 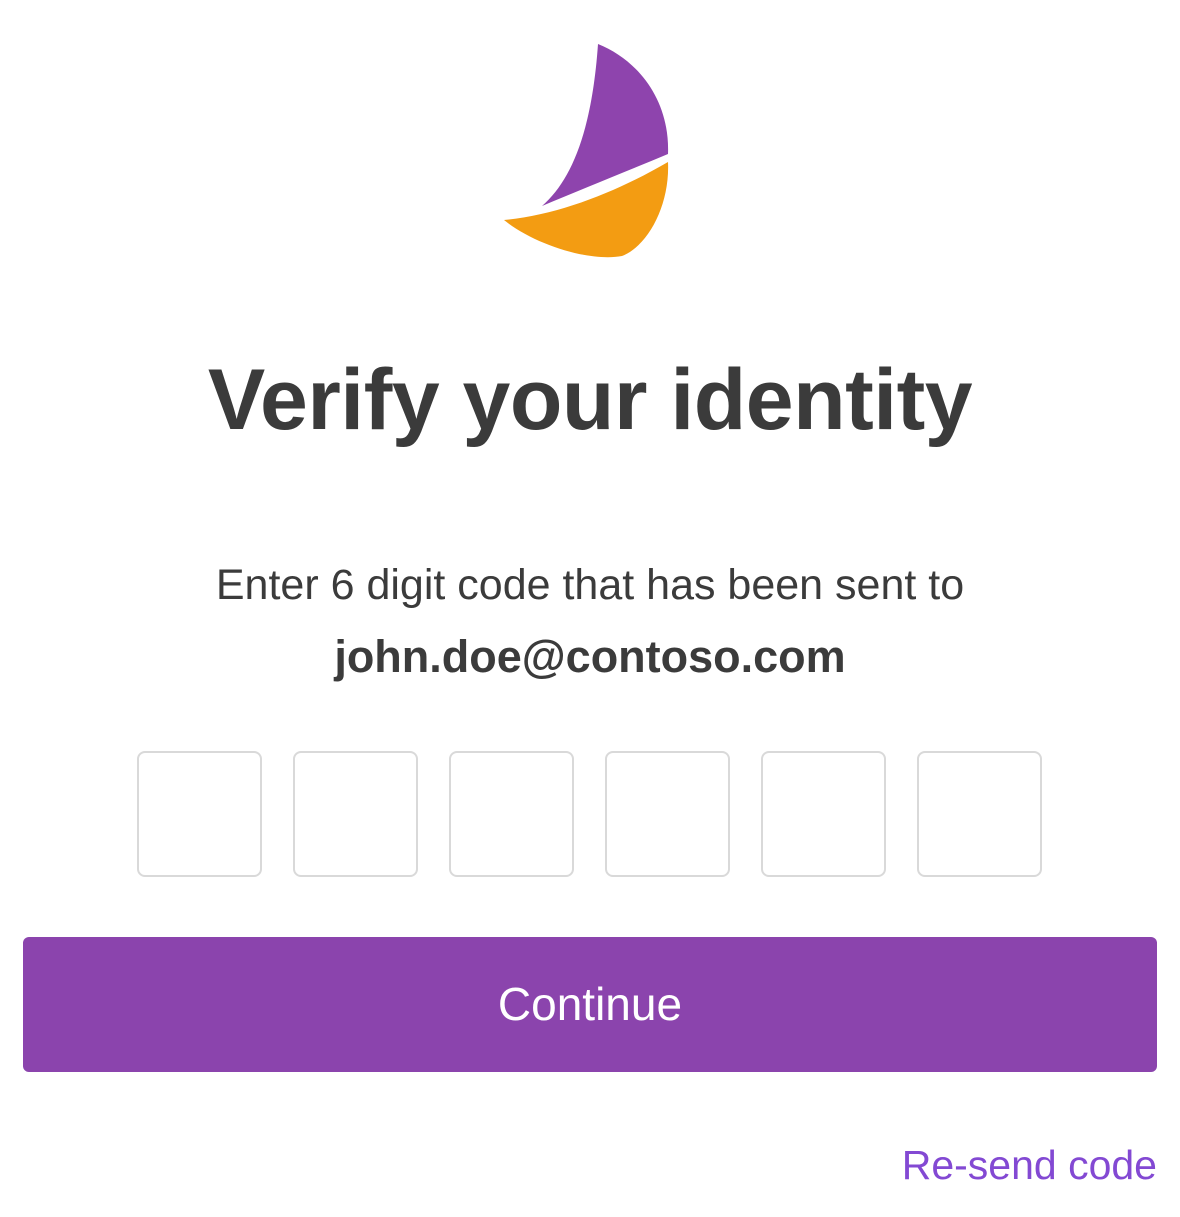 What do you see at coordinates (1029, 1165) in the screenshot?
I see `resend-code-link: Re-send code` at bounding box center [1029, 1165].